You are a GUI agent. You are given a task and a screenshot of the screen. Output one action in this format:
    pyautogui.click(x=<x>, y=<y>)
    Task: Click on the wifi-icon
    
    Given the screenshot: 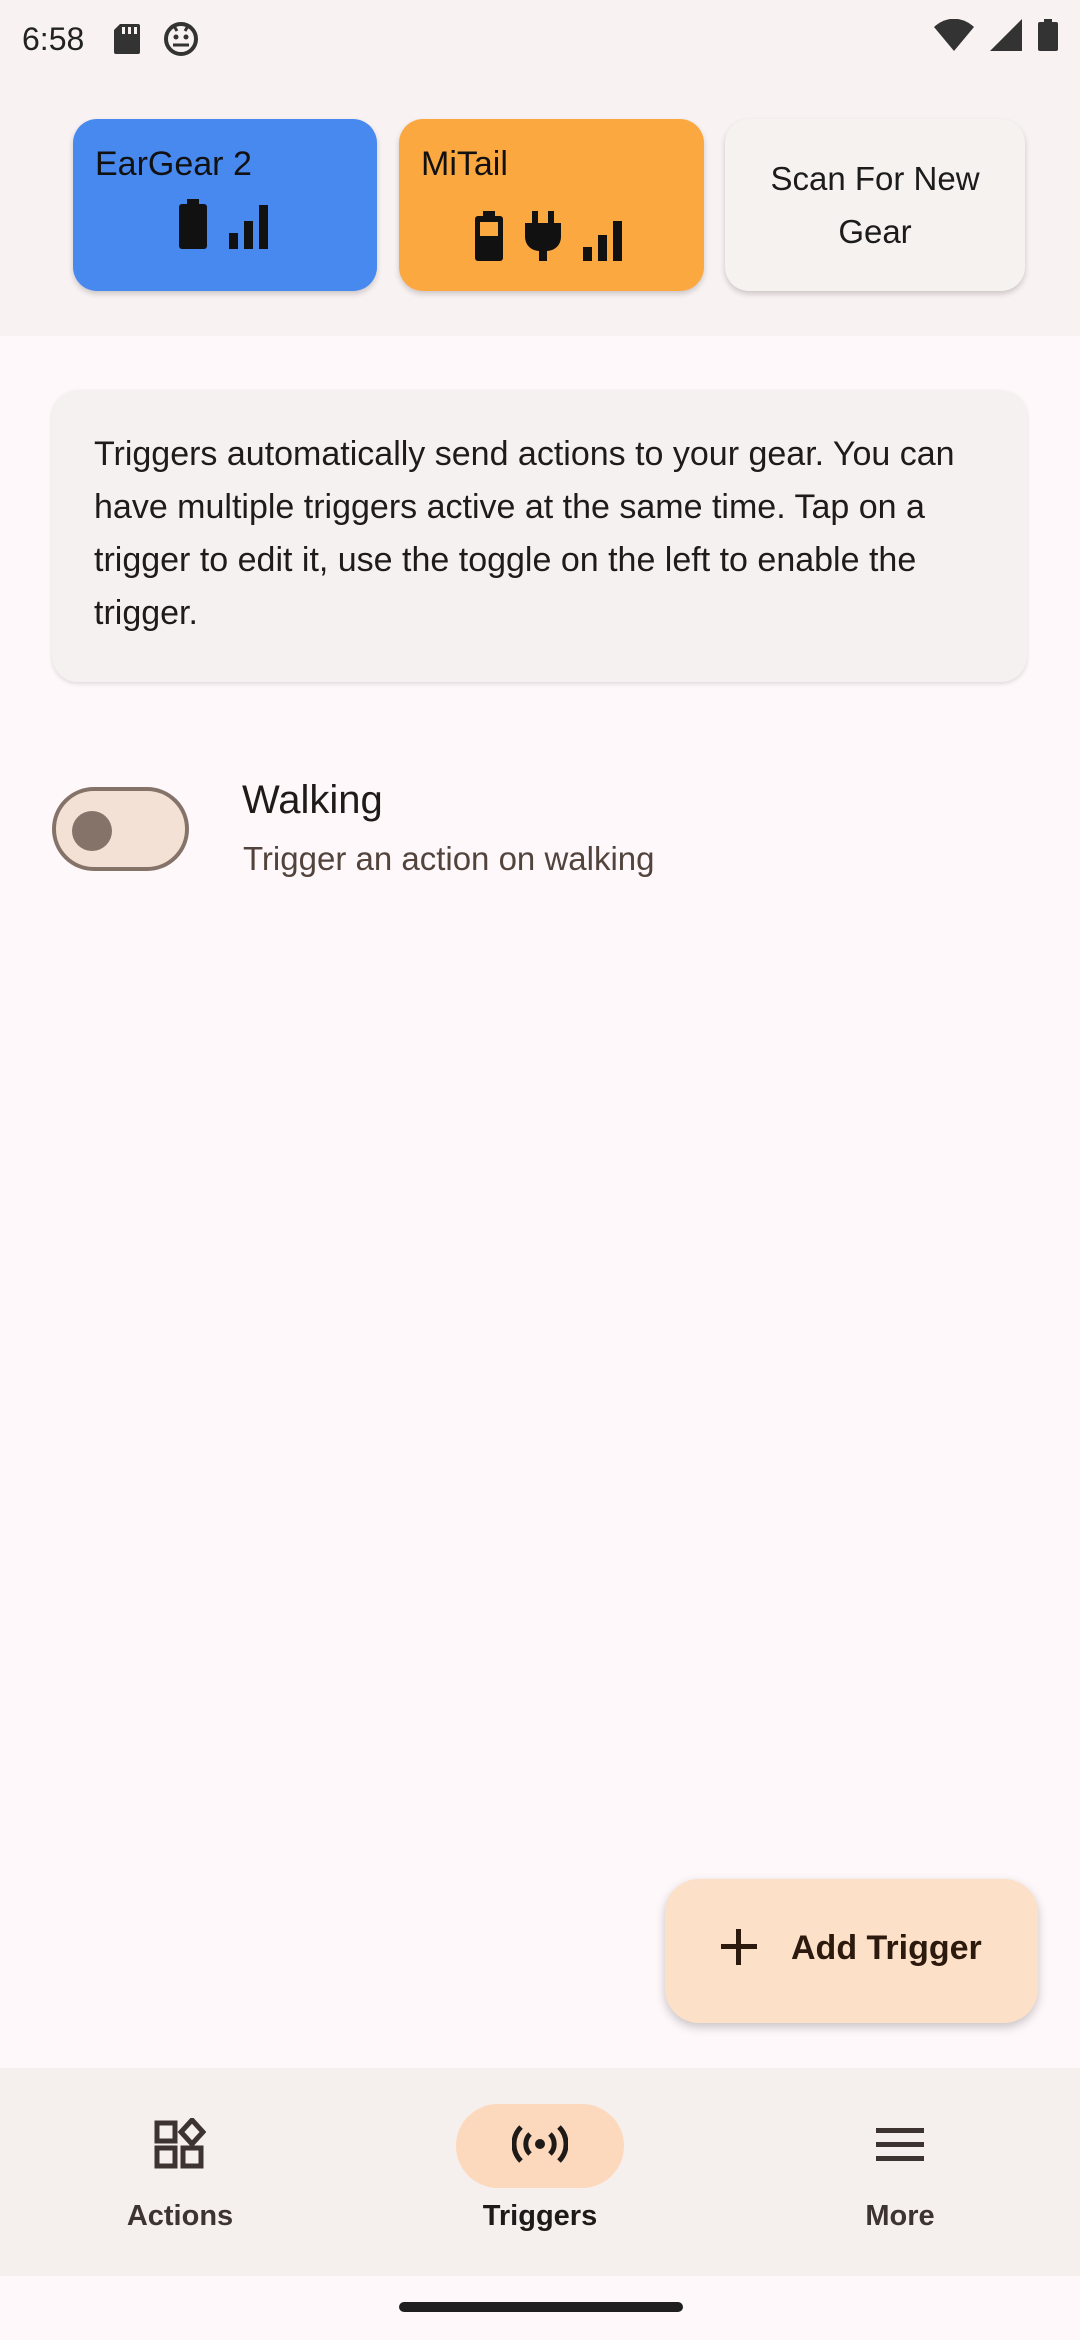 What is the action you would take?
    pyautogui.click(x=954, y=38)
    